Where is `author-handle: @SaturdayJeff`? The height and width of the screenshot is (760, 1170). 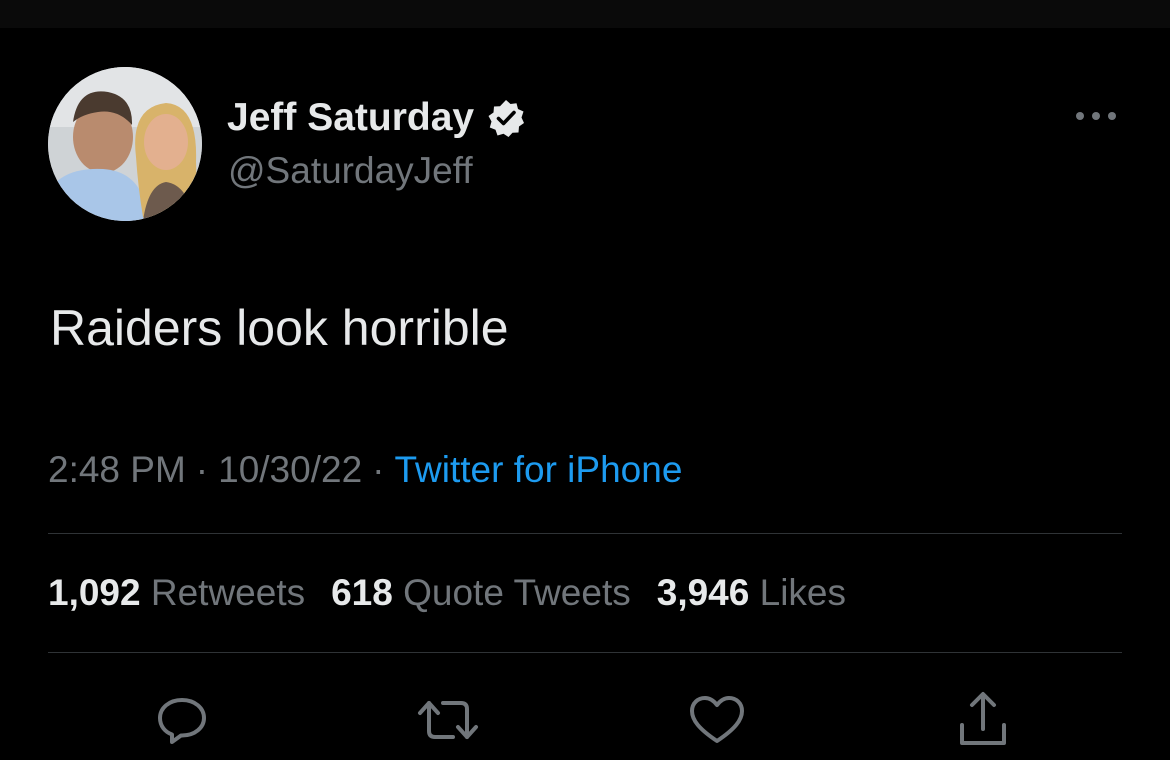 author-handle: @SaturdayJeff is located at coordinates (350, 171).